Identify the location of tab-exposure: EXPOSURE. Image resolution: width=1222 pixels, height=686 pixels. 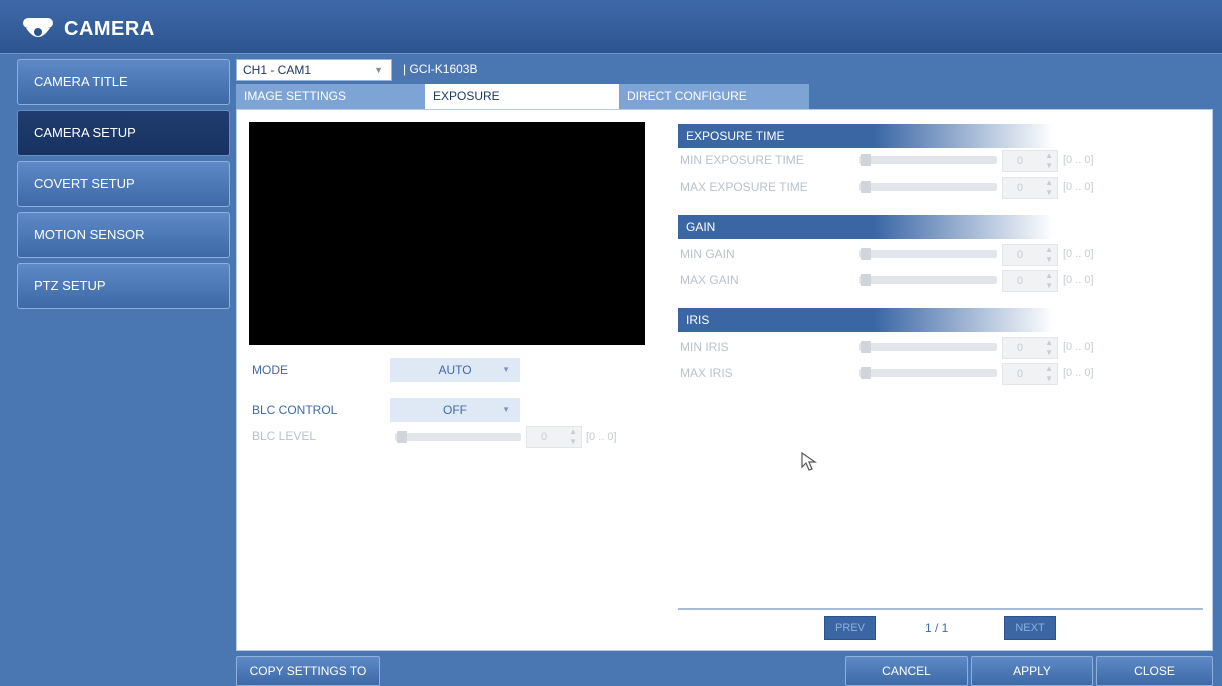
(522, 96).